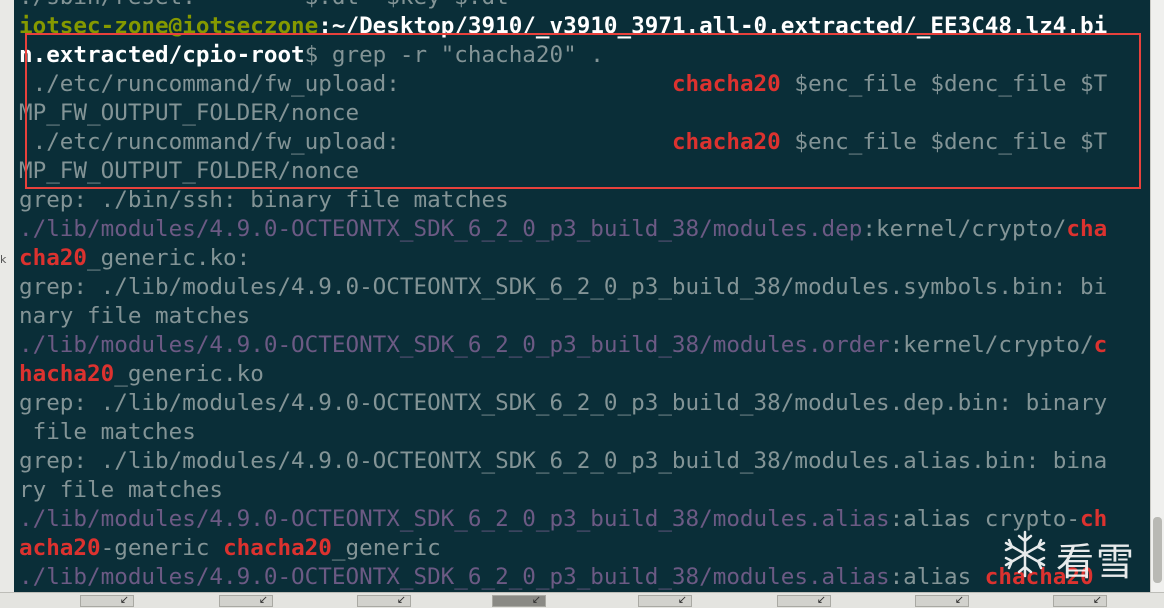 The image size is (1164, 608). Describe the element at coordinates (563, 316) in the screenshot. I see `terminal-line: nary file matches` at that location.